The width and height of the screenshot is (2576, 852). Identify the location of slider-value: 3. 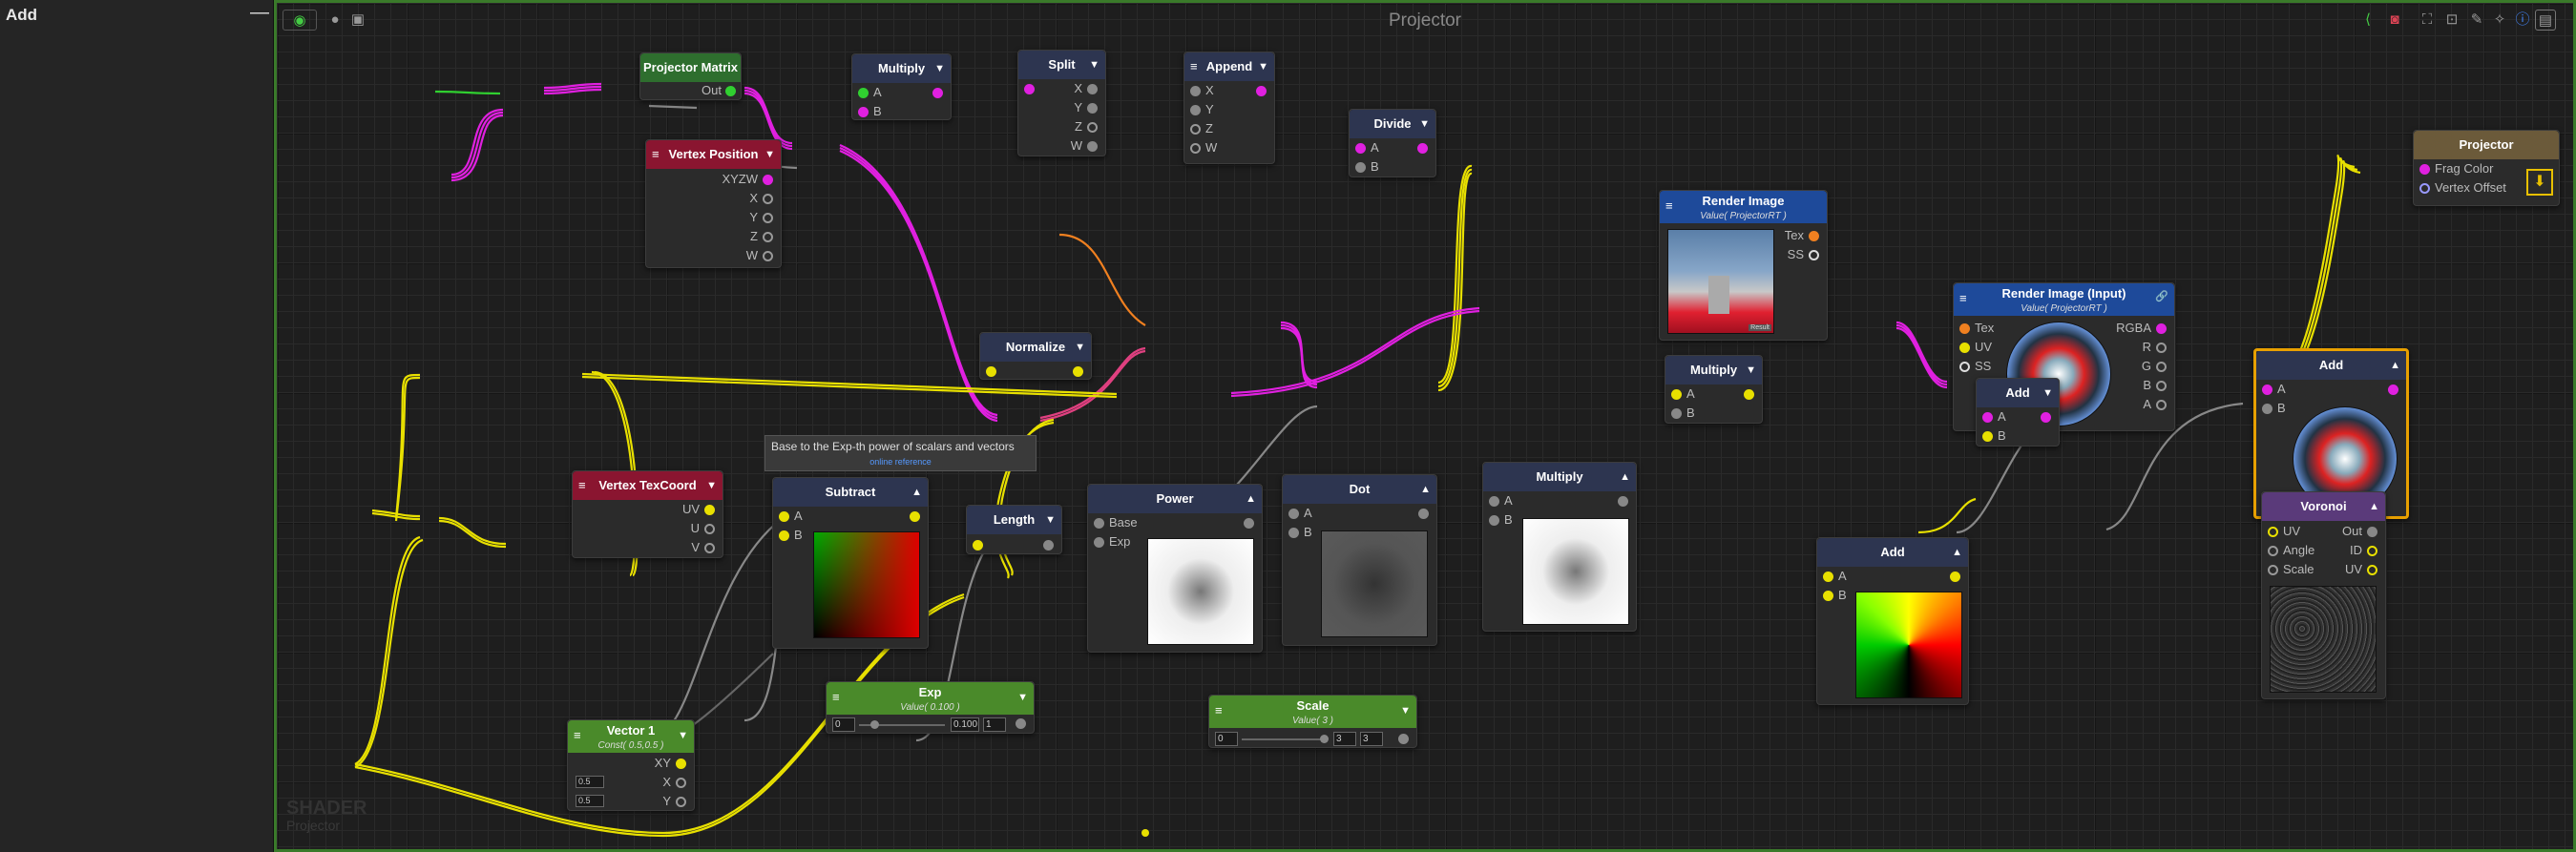
(1344, 739).